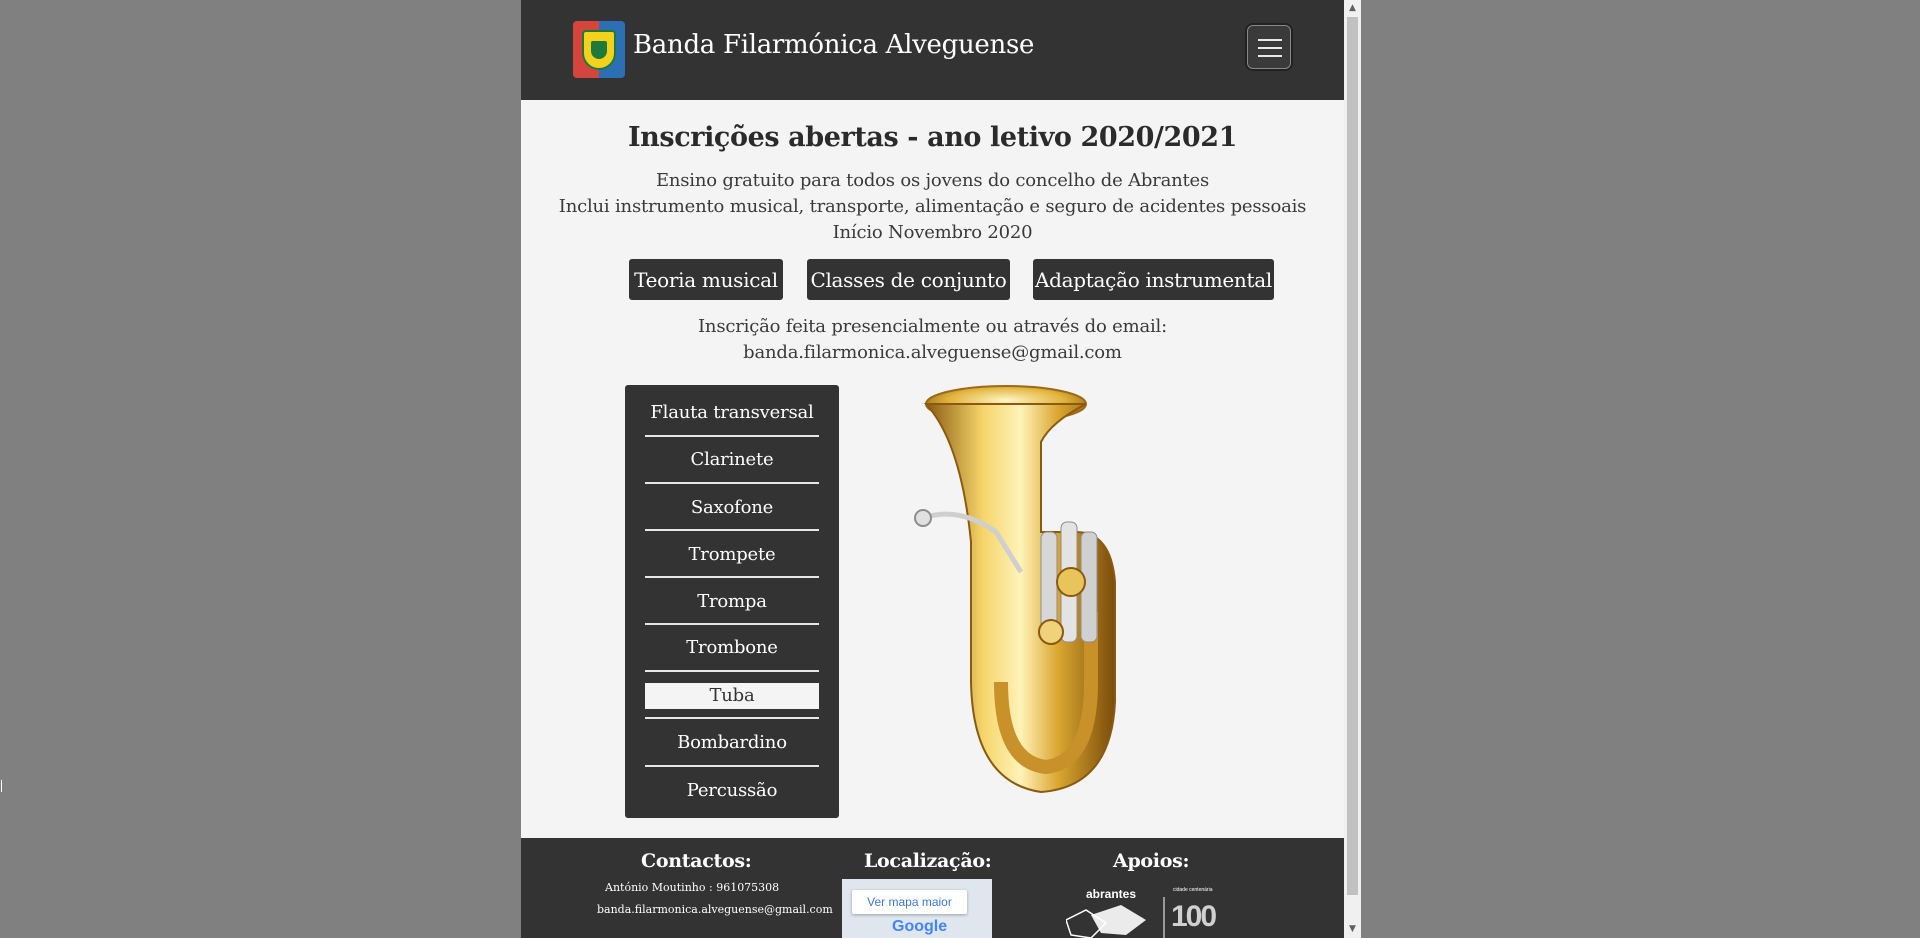 The image size is (1920, 938). I want to click on crest-core, so click(599, 49).